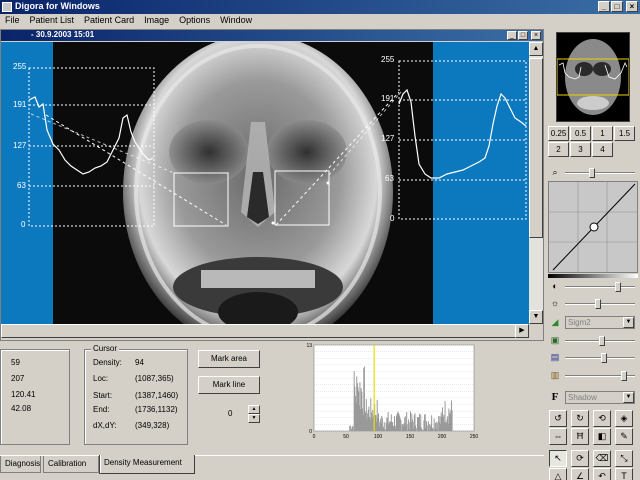  I want to click on image-maximize-button: □, so click(523, 35).